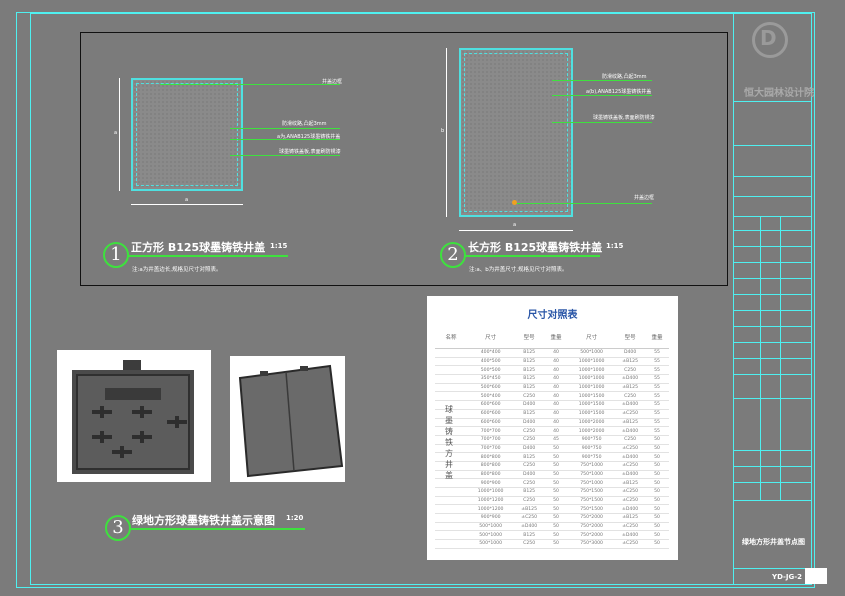  I want to click on table-cell: 1000*1200, so click(491, 501).